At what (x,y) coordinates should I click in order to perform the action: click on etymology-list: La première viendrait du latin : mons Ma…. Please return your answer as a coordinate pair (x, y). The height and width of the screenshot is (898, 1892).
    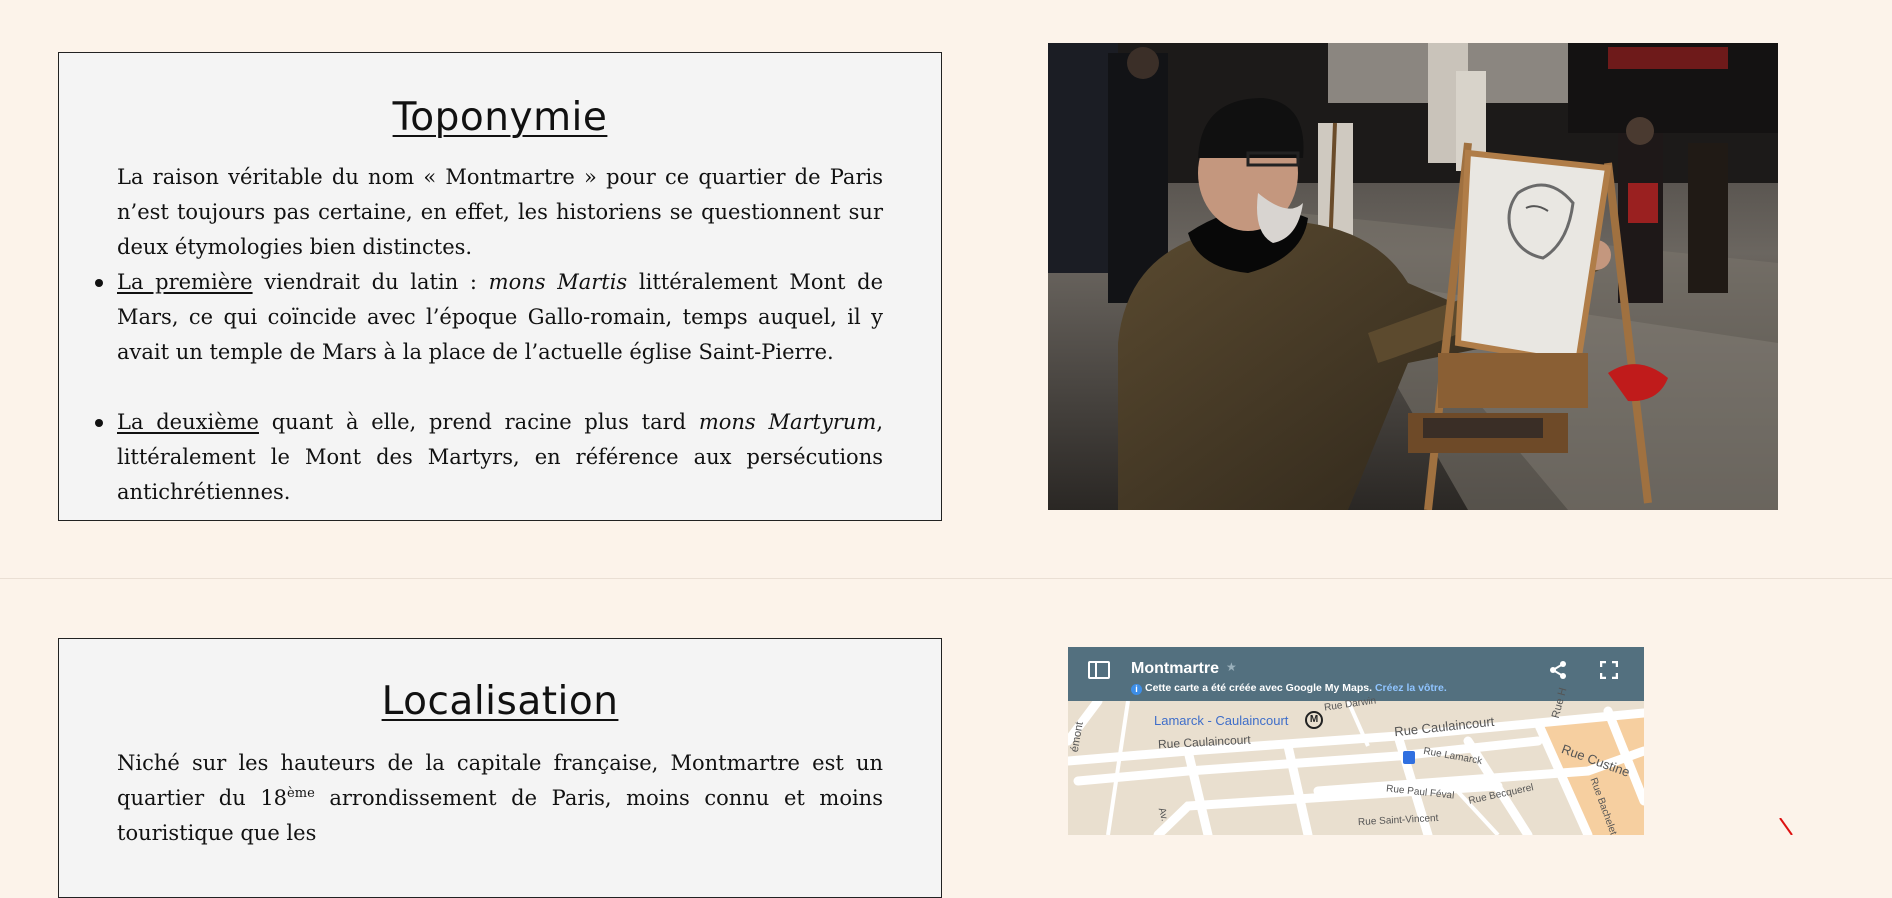
    Looking at the image, I should click on (500, 387).